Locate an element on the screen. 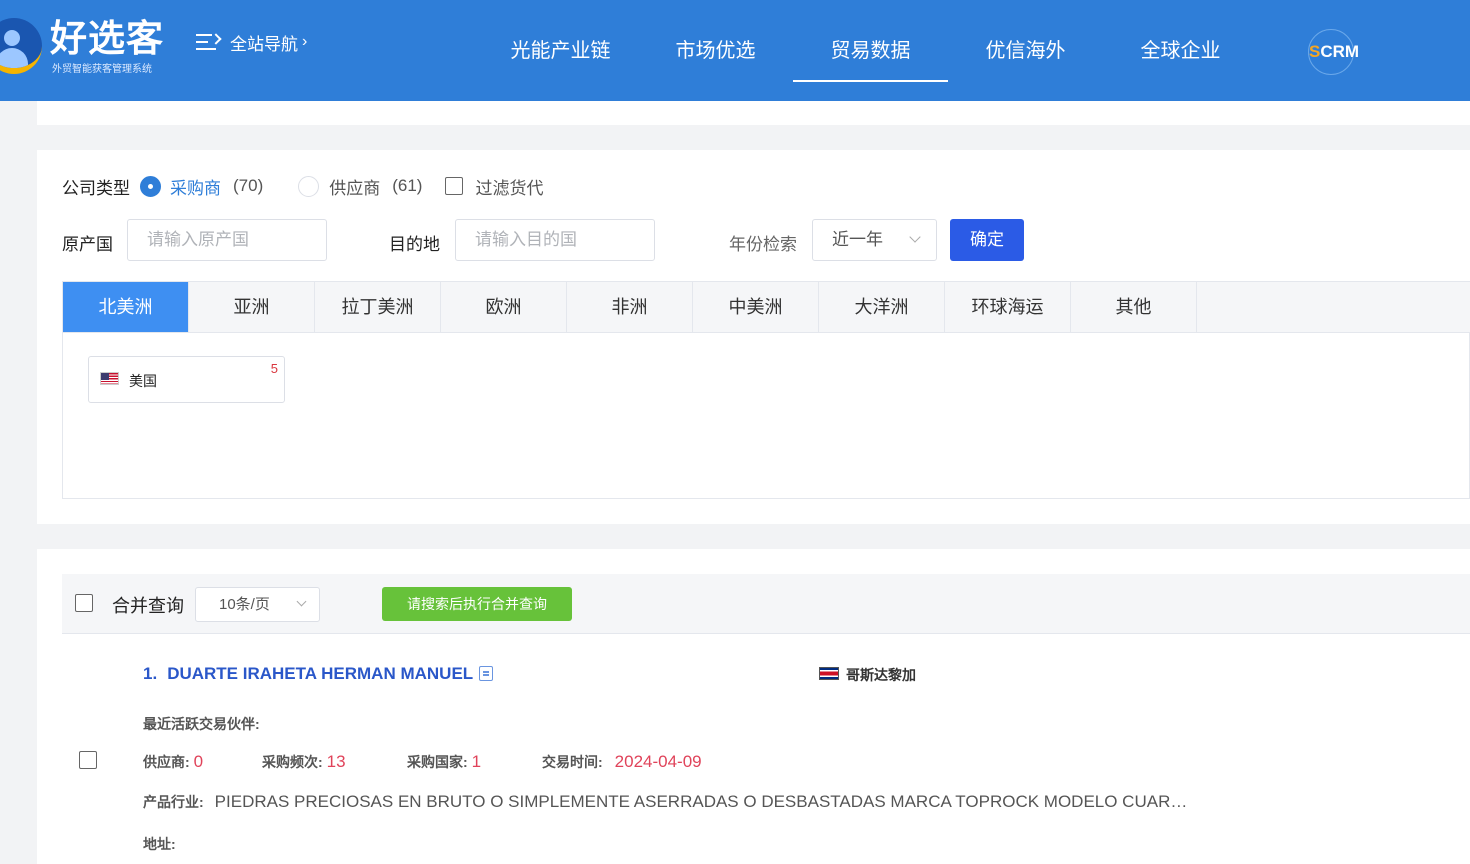  site-nav-button: 全站导航 › is located at coordinates (251, 42).